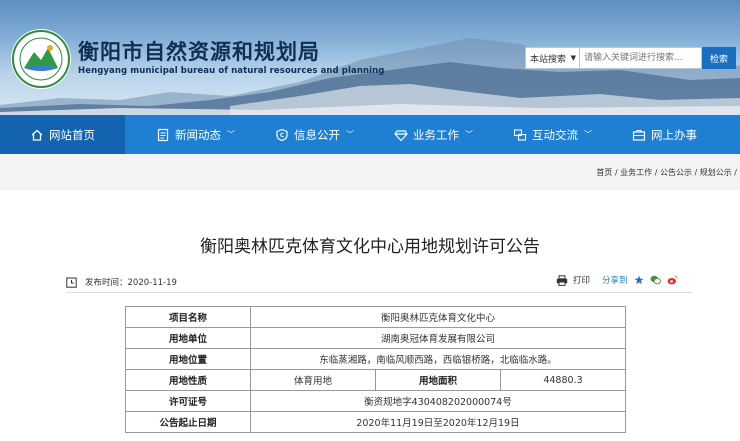  I want to click on search-bar: 本站搜索 ▼ 检索, so click(630, 58).